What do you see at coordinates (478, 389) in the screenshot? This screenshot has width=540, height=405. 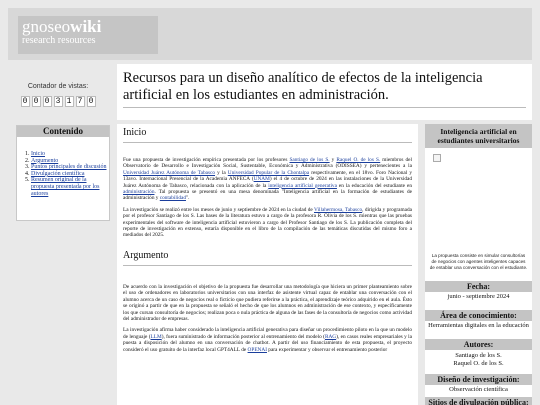 I see `infobox-value: Observación científica` at bounding box center [478, 389].